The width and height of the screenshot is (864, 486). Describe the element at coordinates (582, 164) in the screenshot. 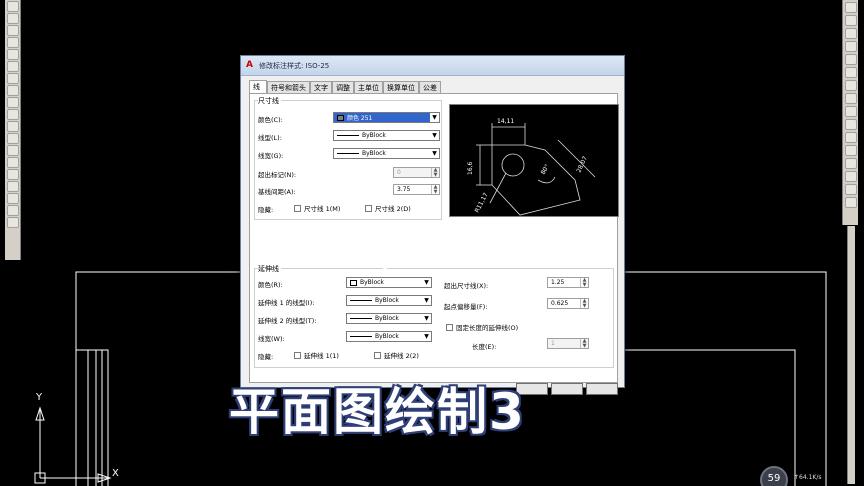

I see `preview-dim-right: 28,07` at that location.